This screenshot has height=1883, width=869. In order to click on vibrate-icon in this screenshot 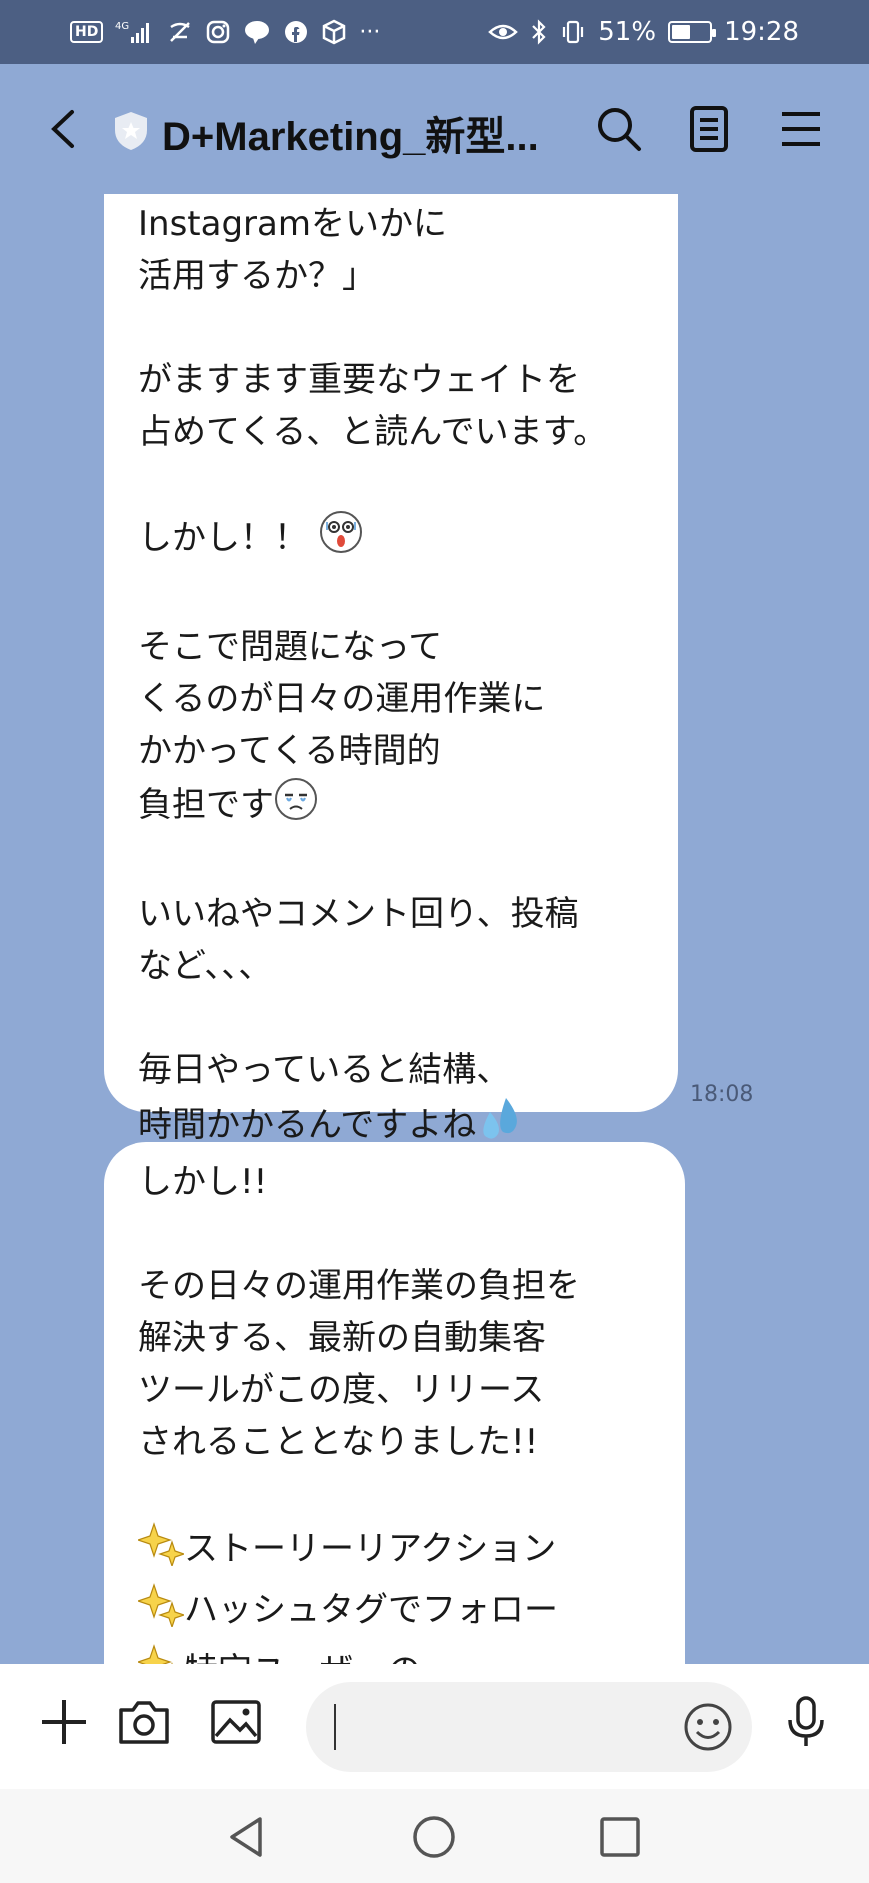, I will do `click(573, 32)`.